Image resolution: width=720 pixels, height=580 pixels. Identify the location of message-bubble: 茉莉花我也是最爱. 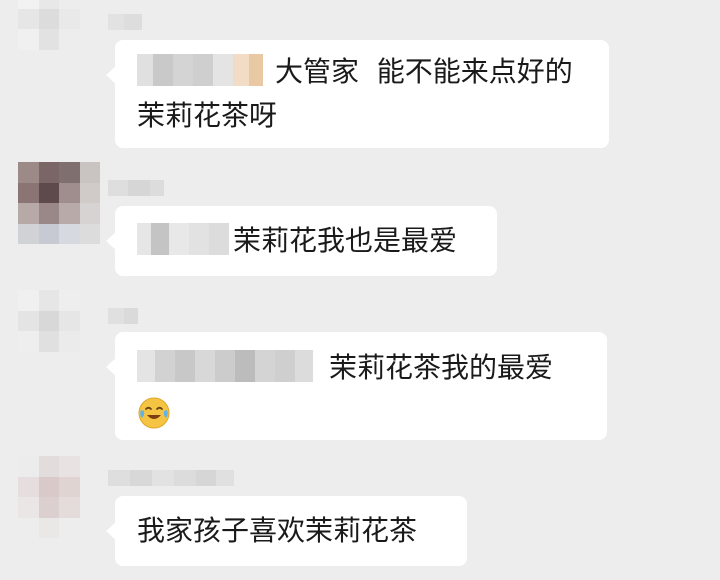
(301, 241).